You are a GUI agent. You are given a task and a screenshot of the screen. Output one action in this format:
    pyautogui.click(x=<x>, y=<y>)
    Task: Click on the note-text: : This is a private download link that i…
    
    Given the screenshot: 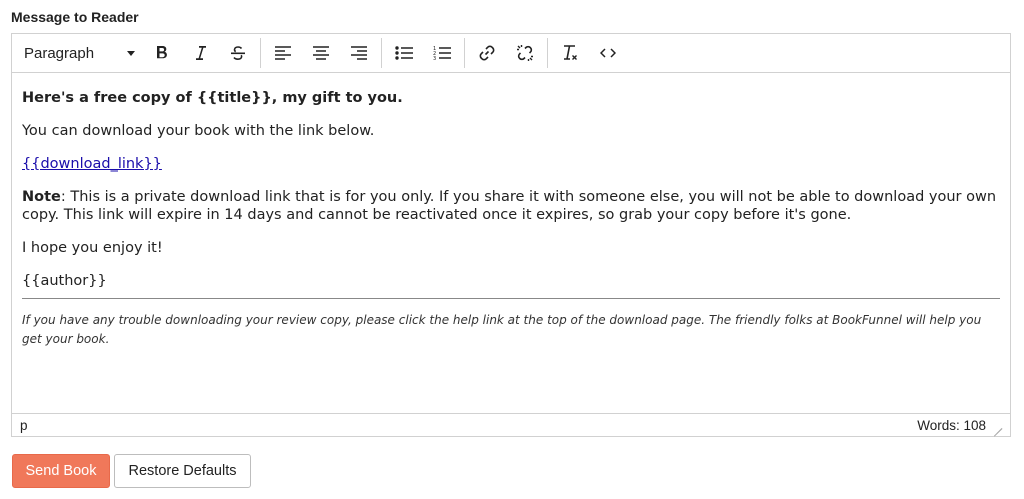 What is the action you would take?
    pyautogui.click(x=509, y=206)
    